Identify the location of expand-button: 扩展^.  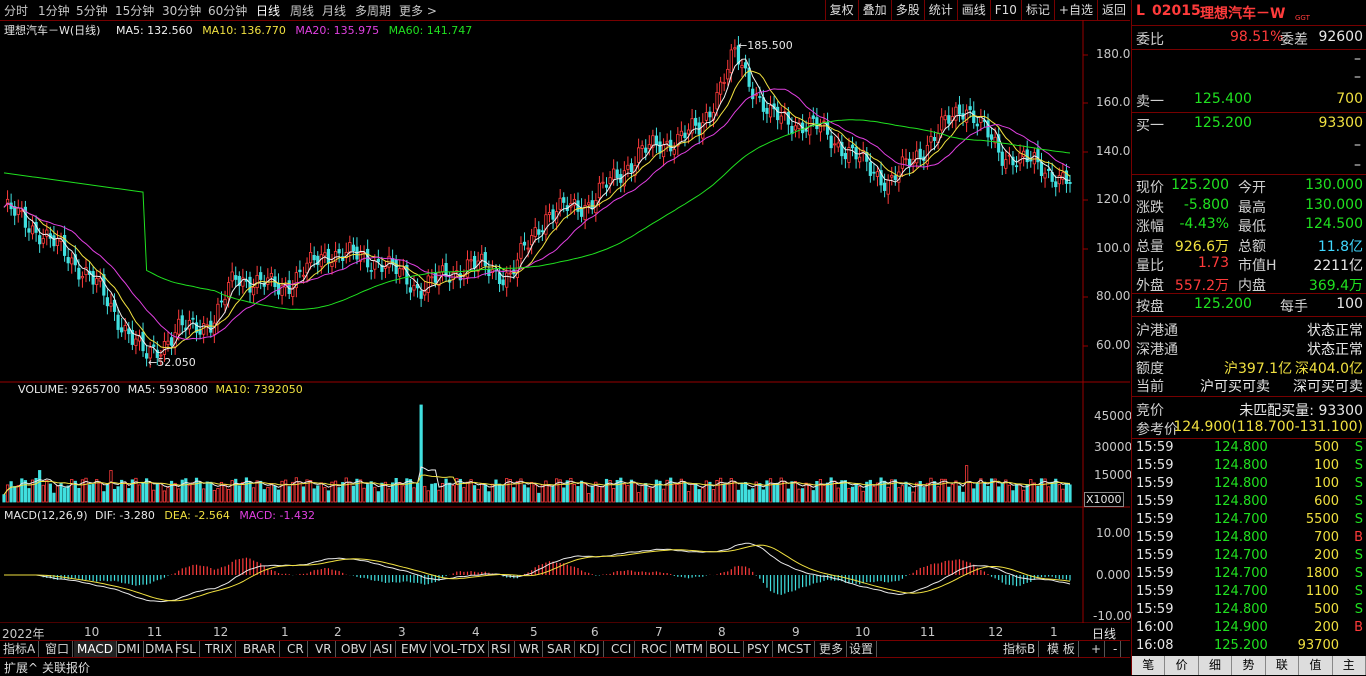
(21, 667).